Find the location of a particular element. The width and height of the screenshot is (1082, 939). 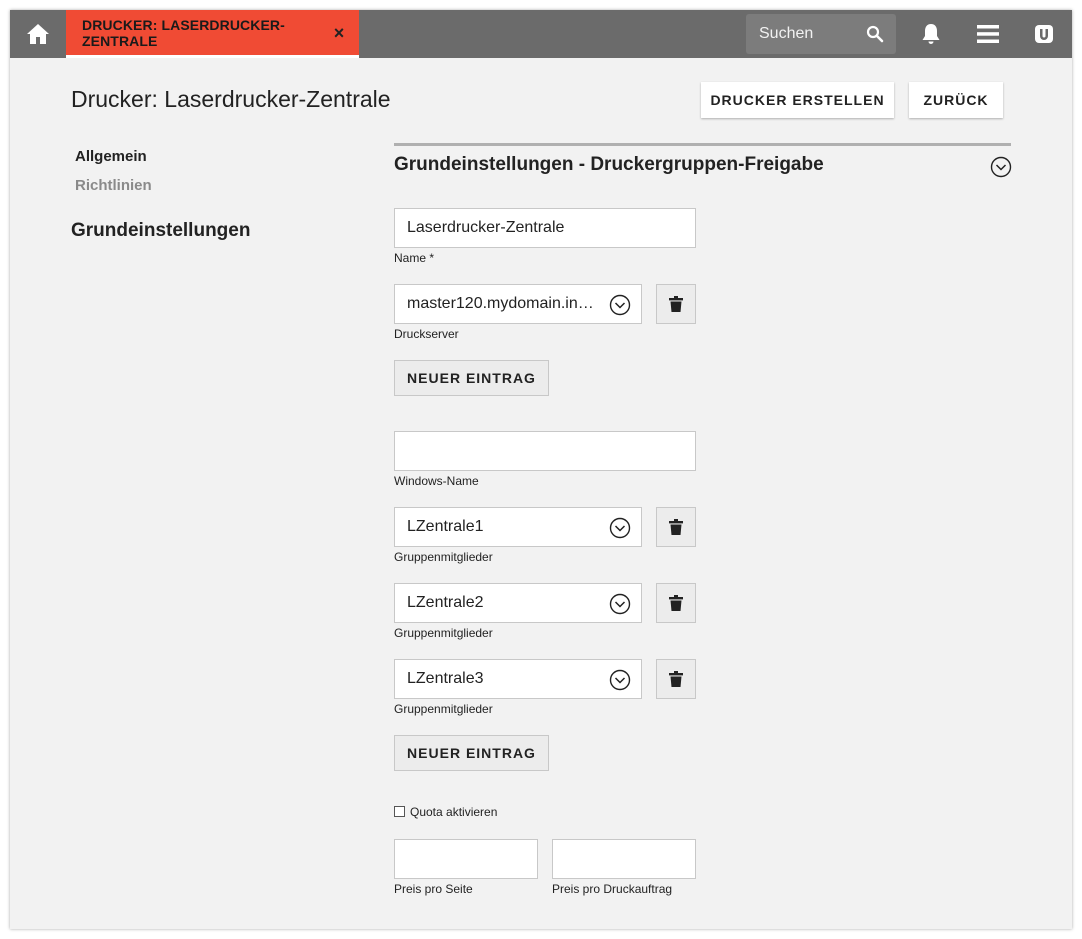

new-entry-button-members: NEUER EINTRAG is located at coordinates (471, 753).